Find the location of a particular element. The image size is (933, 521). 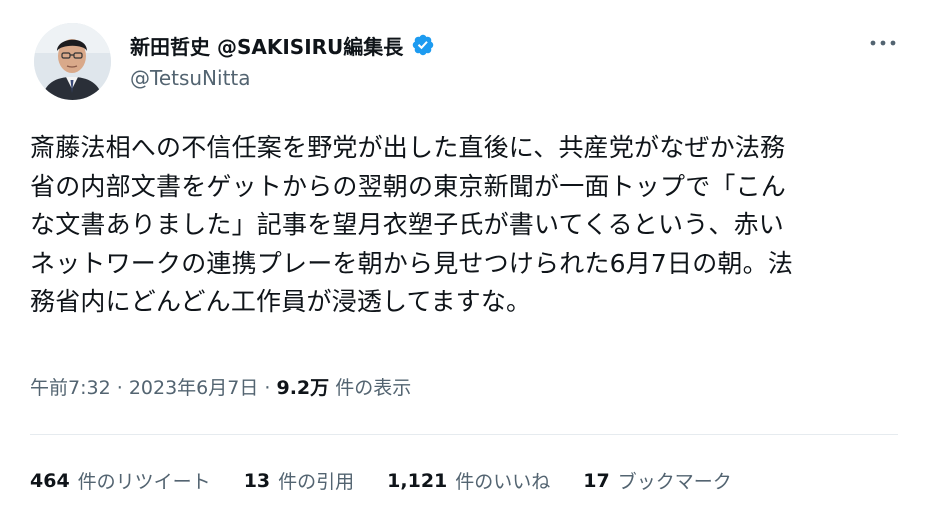

bookmarks-stat: 17 ブックマーク is located at coordinates (657, 480).